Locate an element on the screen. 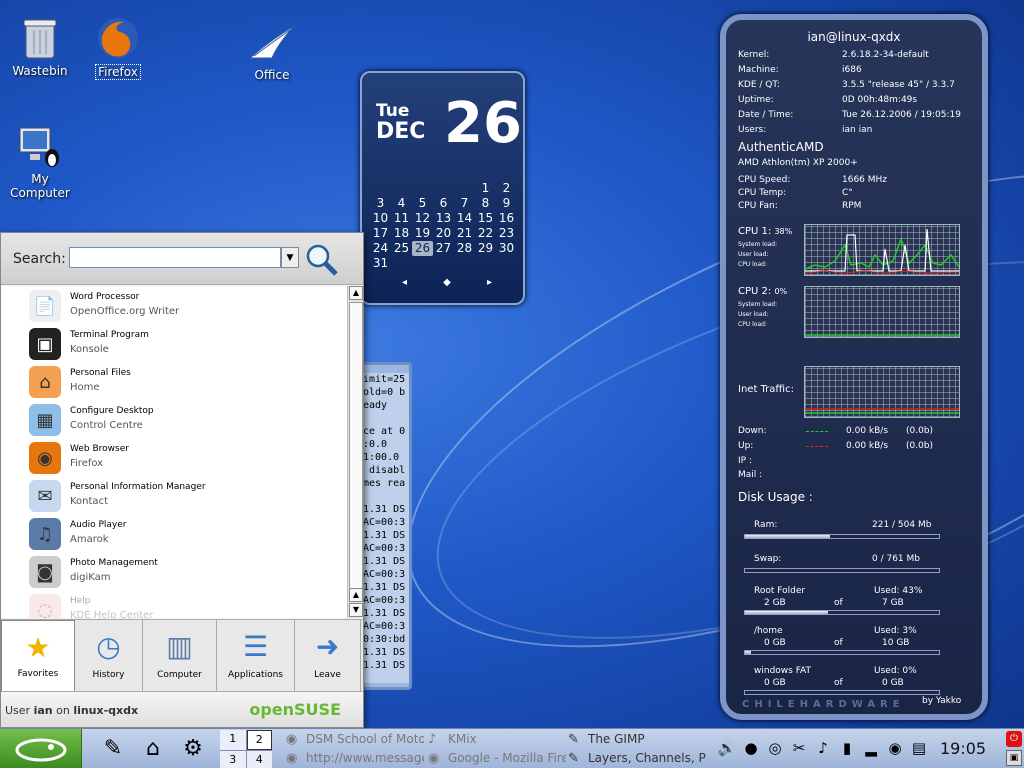 This screenshot has width=1024, height=768. menu-scrollbar: ▲ ▲ ▼ is located at coordinates (355, 452).